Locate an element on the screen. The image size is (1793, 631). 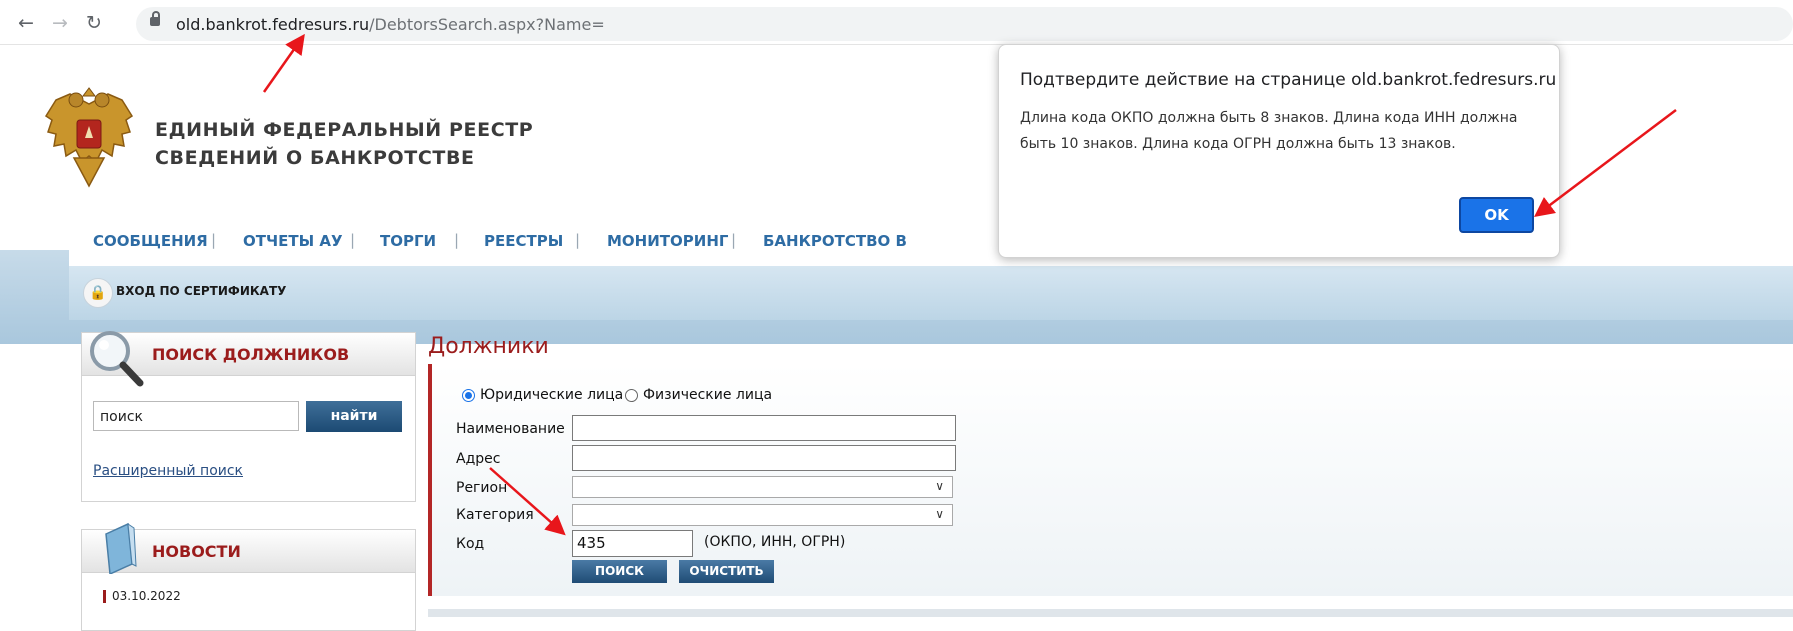
content-bottom-strip is located at coordinates (1110, 613).